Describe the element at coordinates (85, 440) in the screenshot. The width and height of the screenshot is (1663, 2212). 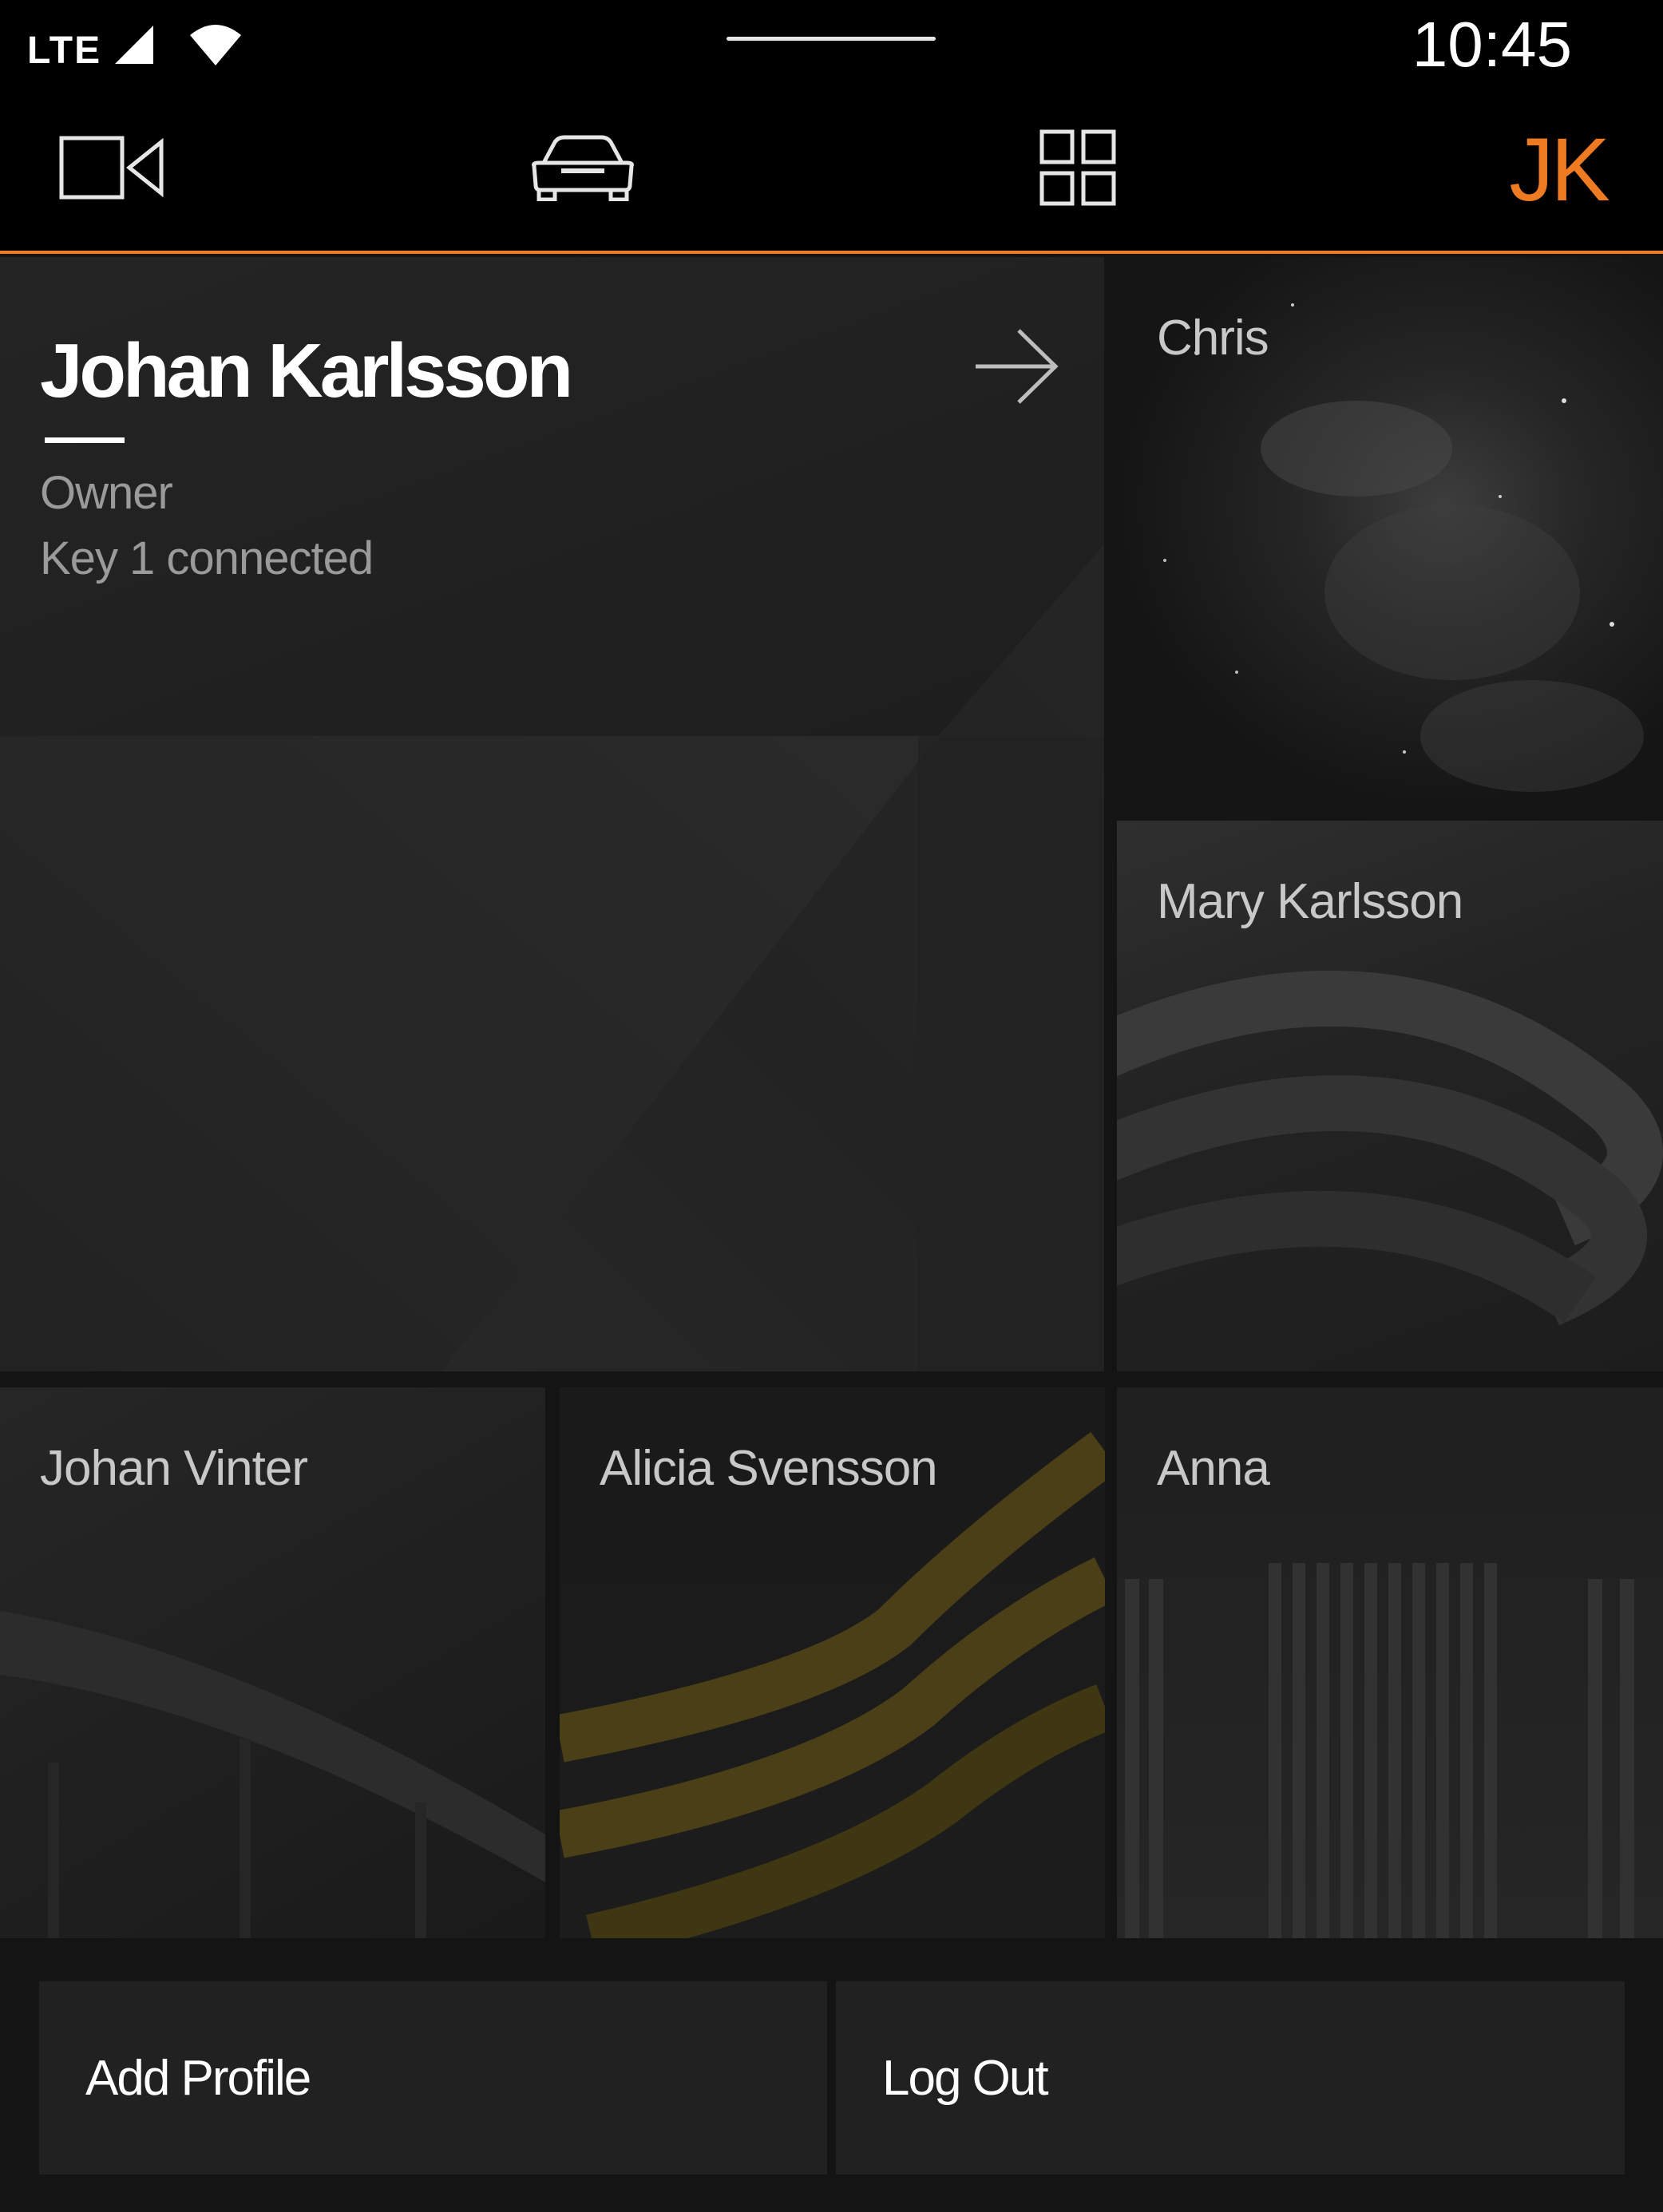
I see `name-underline` at that location.